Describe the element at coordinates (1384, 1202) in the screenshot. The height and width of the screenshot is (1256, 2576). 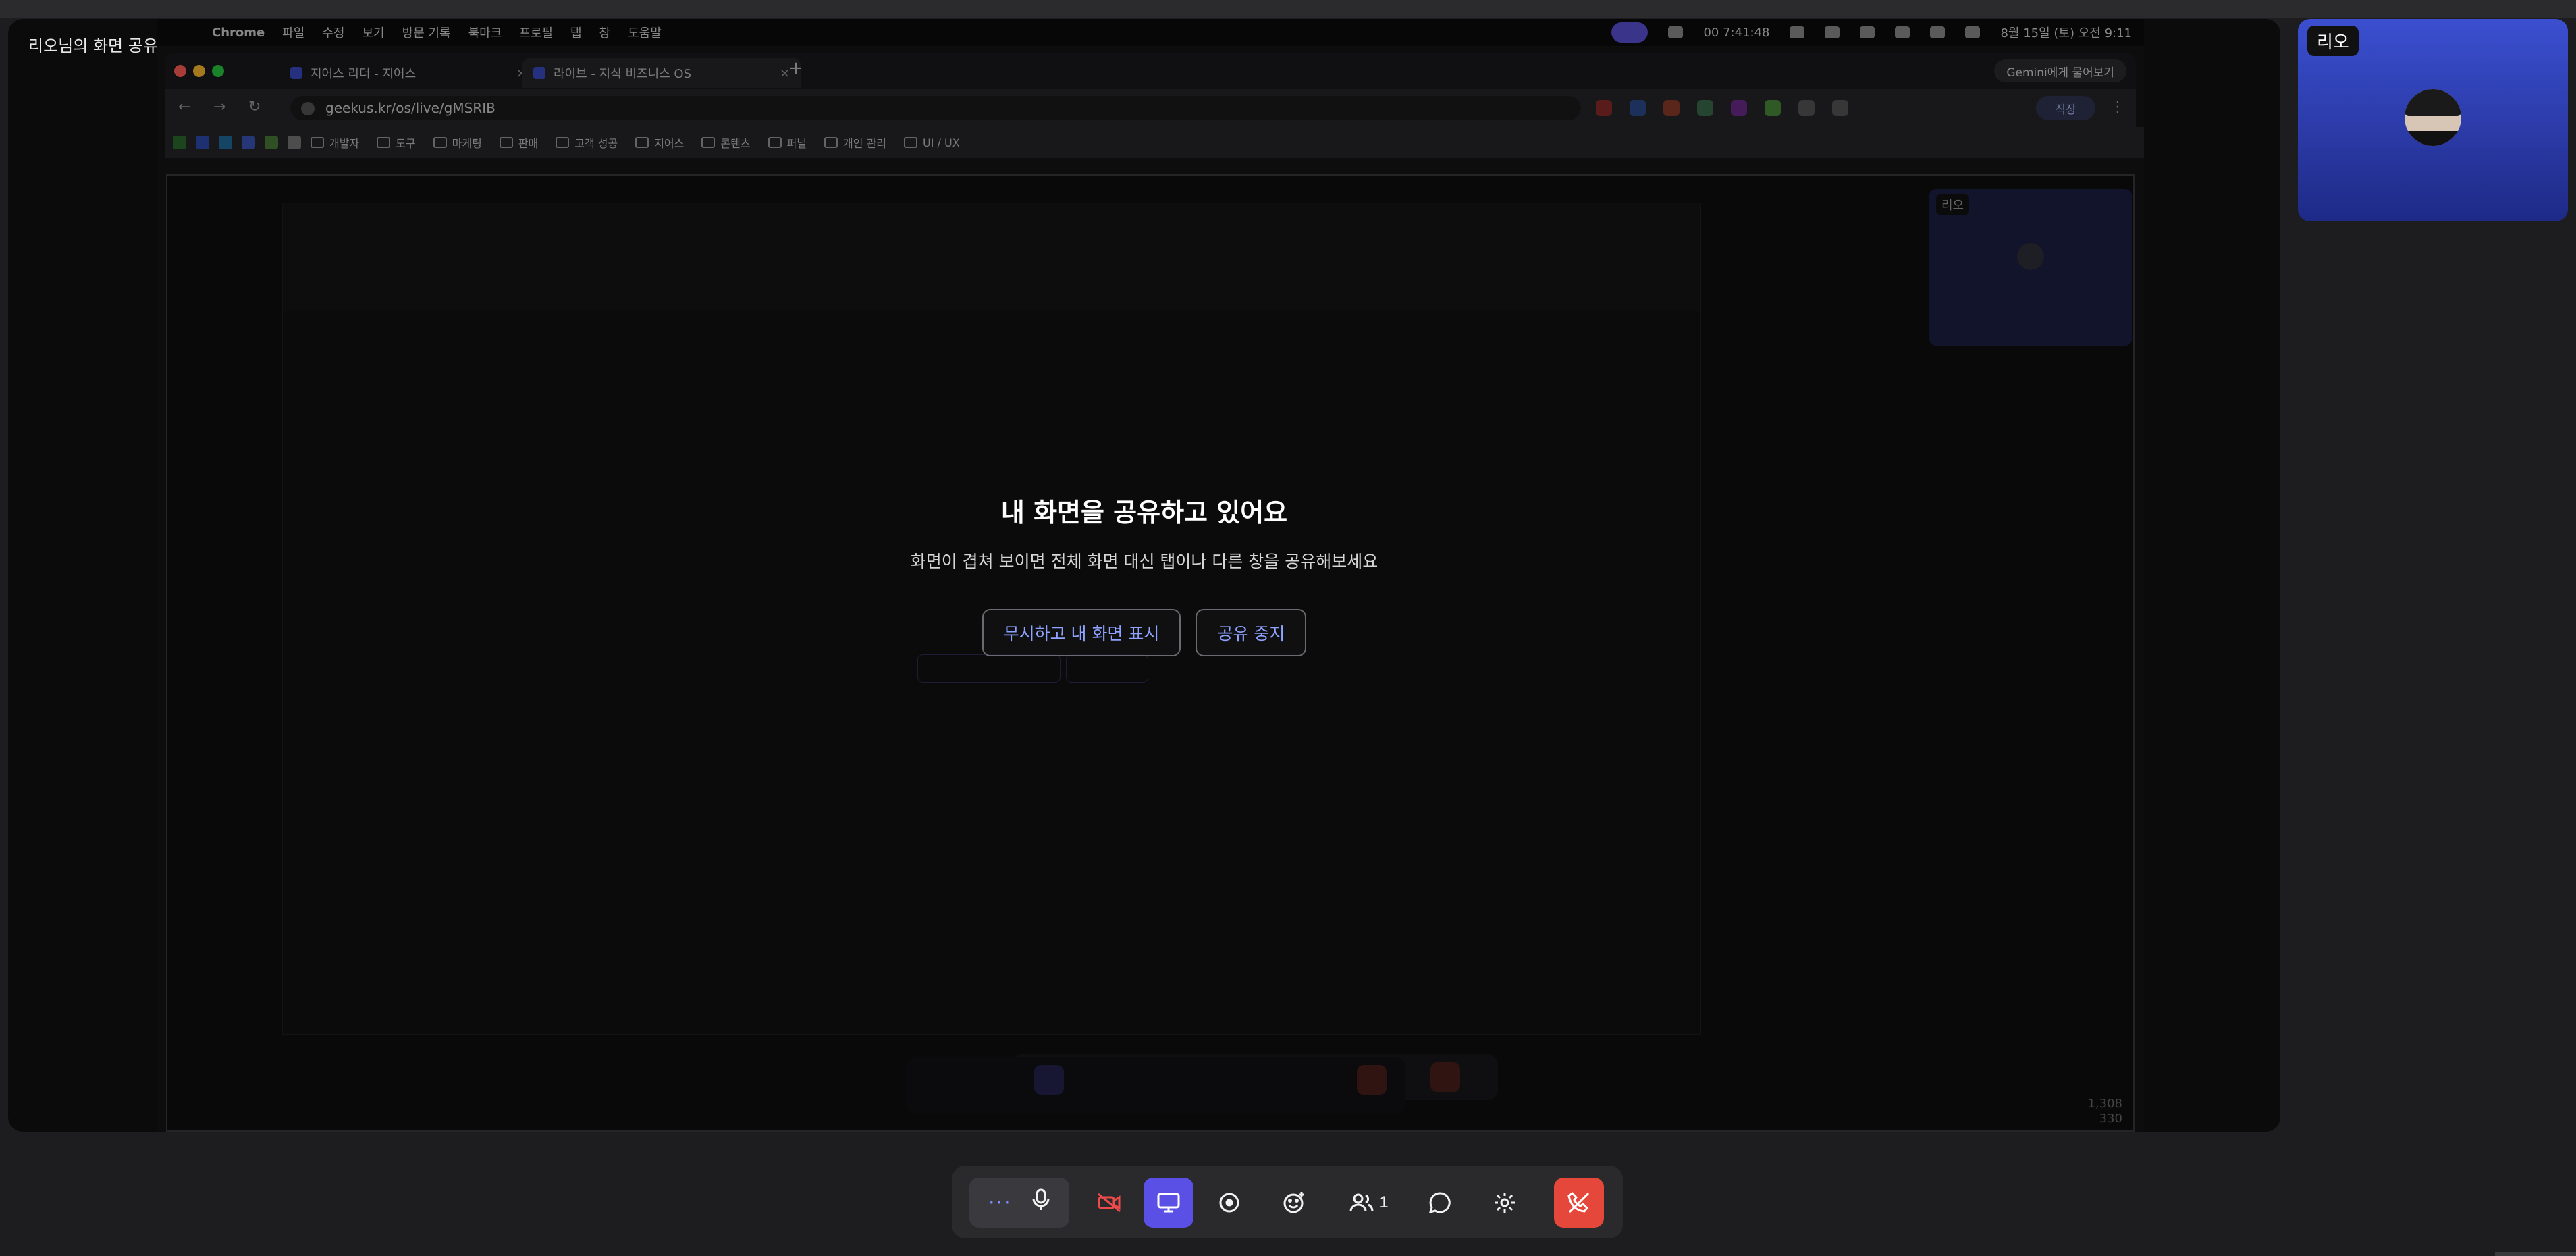
I see `participants-count: 1` at that location.